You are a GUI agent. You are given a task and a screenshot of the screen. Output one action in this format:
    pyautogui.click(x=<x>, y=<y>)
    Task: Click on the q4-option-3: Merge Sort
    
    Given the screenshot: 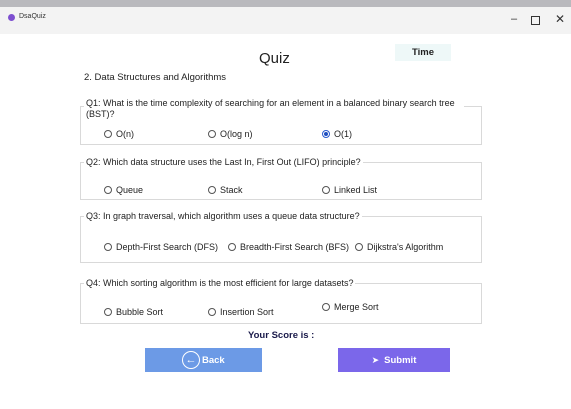 What is the action you would take?
    pyautogui.click(x=350, y=307)
    